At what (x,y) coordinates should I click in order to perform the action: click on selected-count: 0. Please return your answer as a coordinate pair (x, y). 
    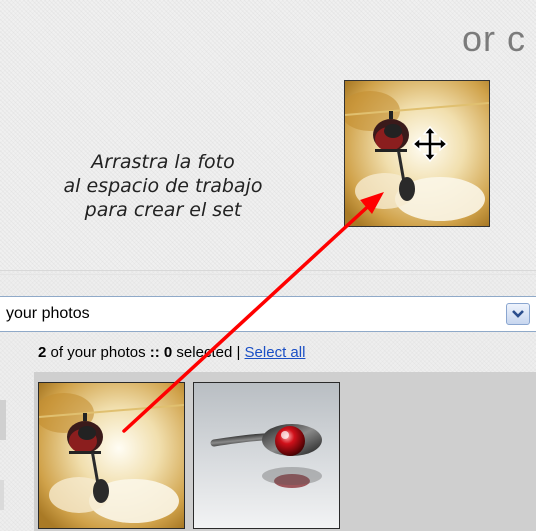
    Looking at the image, I should click on (166, 352).